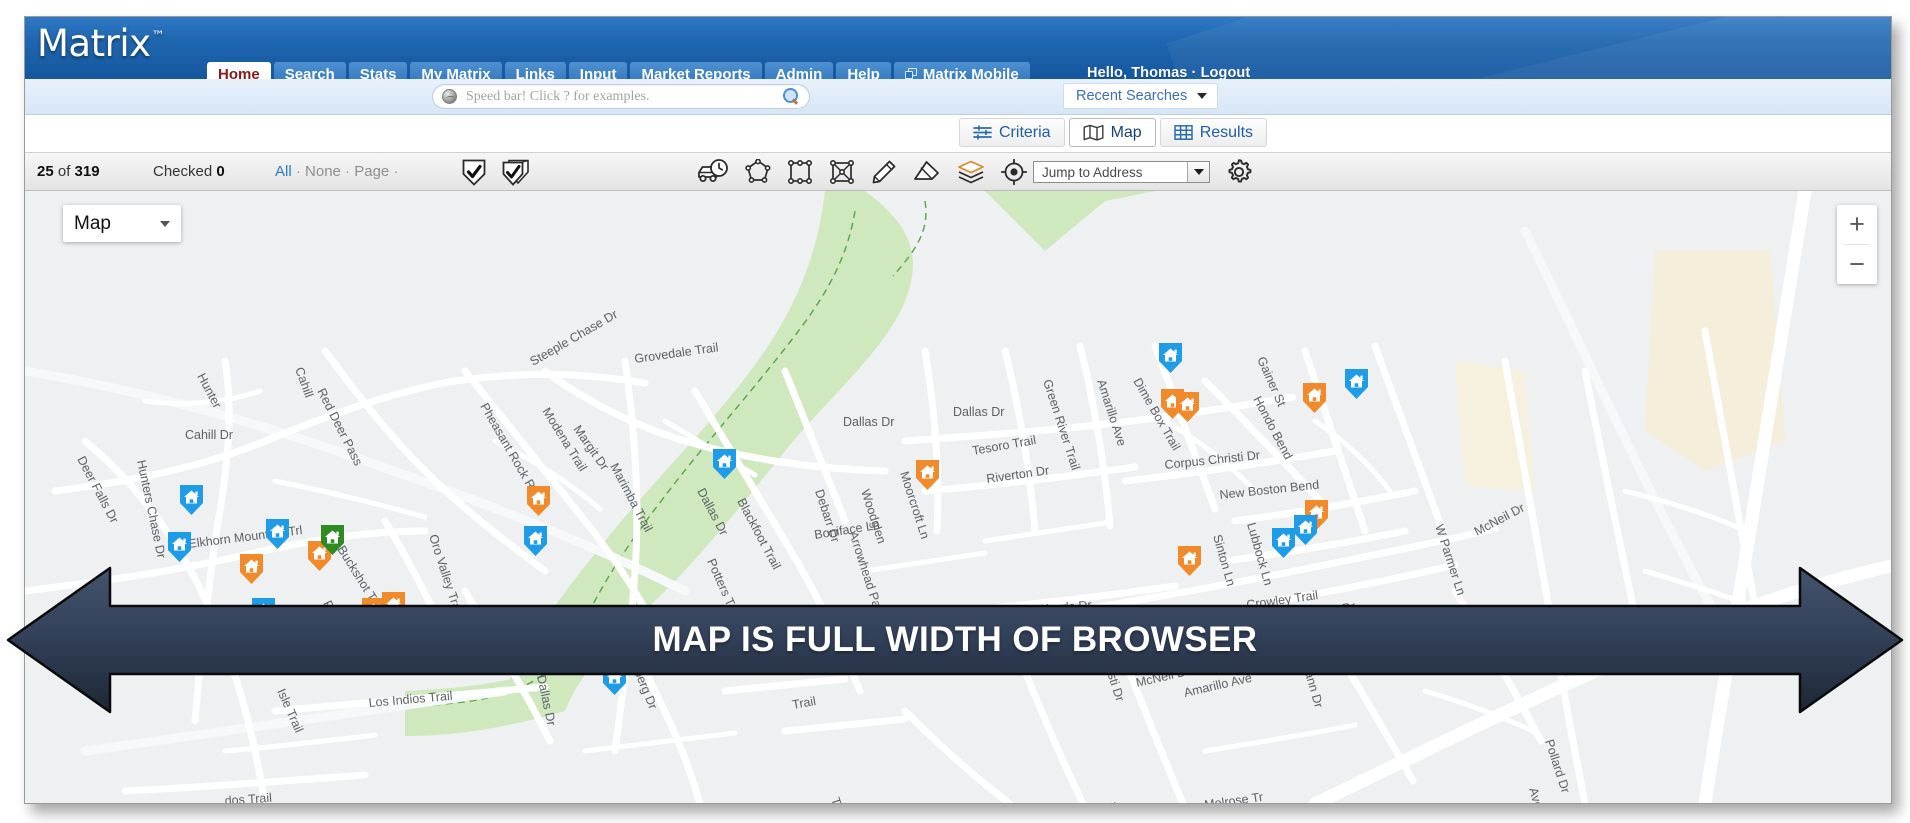 This screenshot has height=823, width=1910. Describe the element at coordinates (323, 171) in the screenshot. I see `select-none-link: None` at that location.